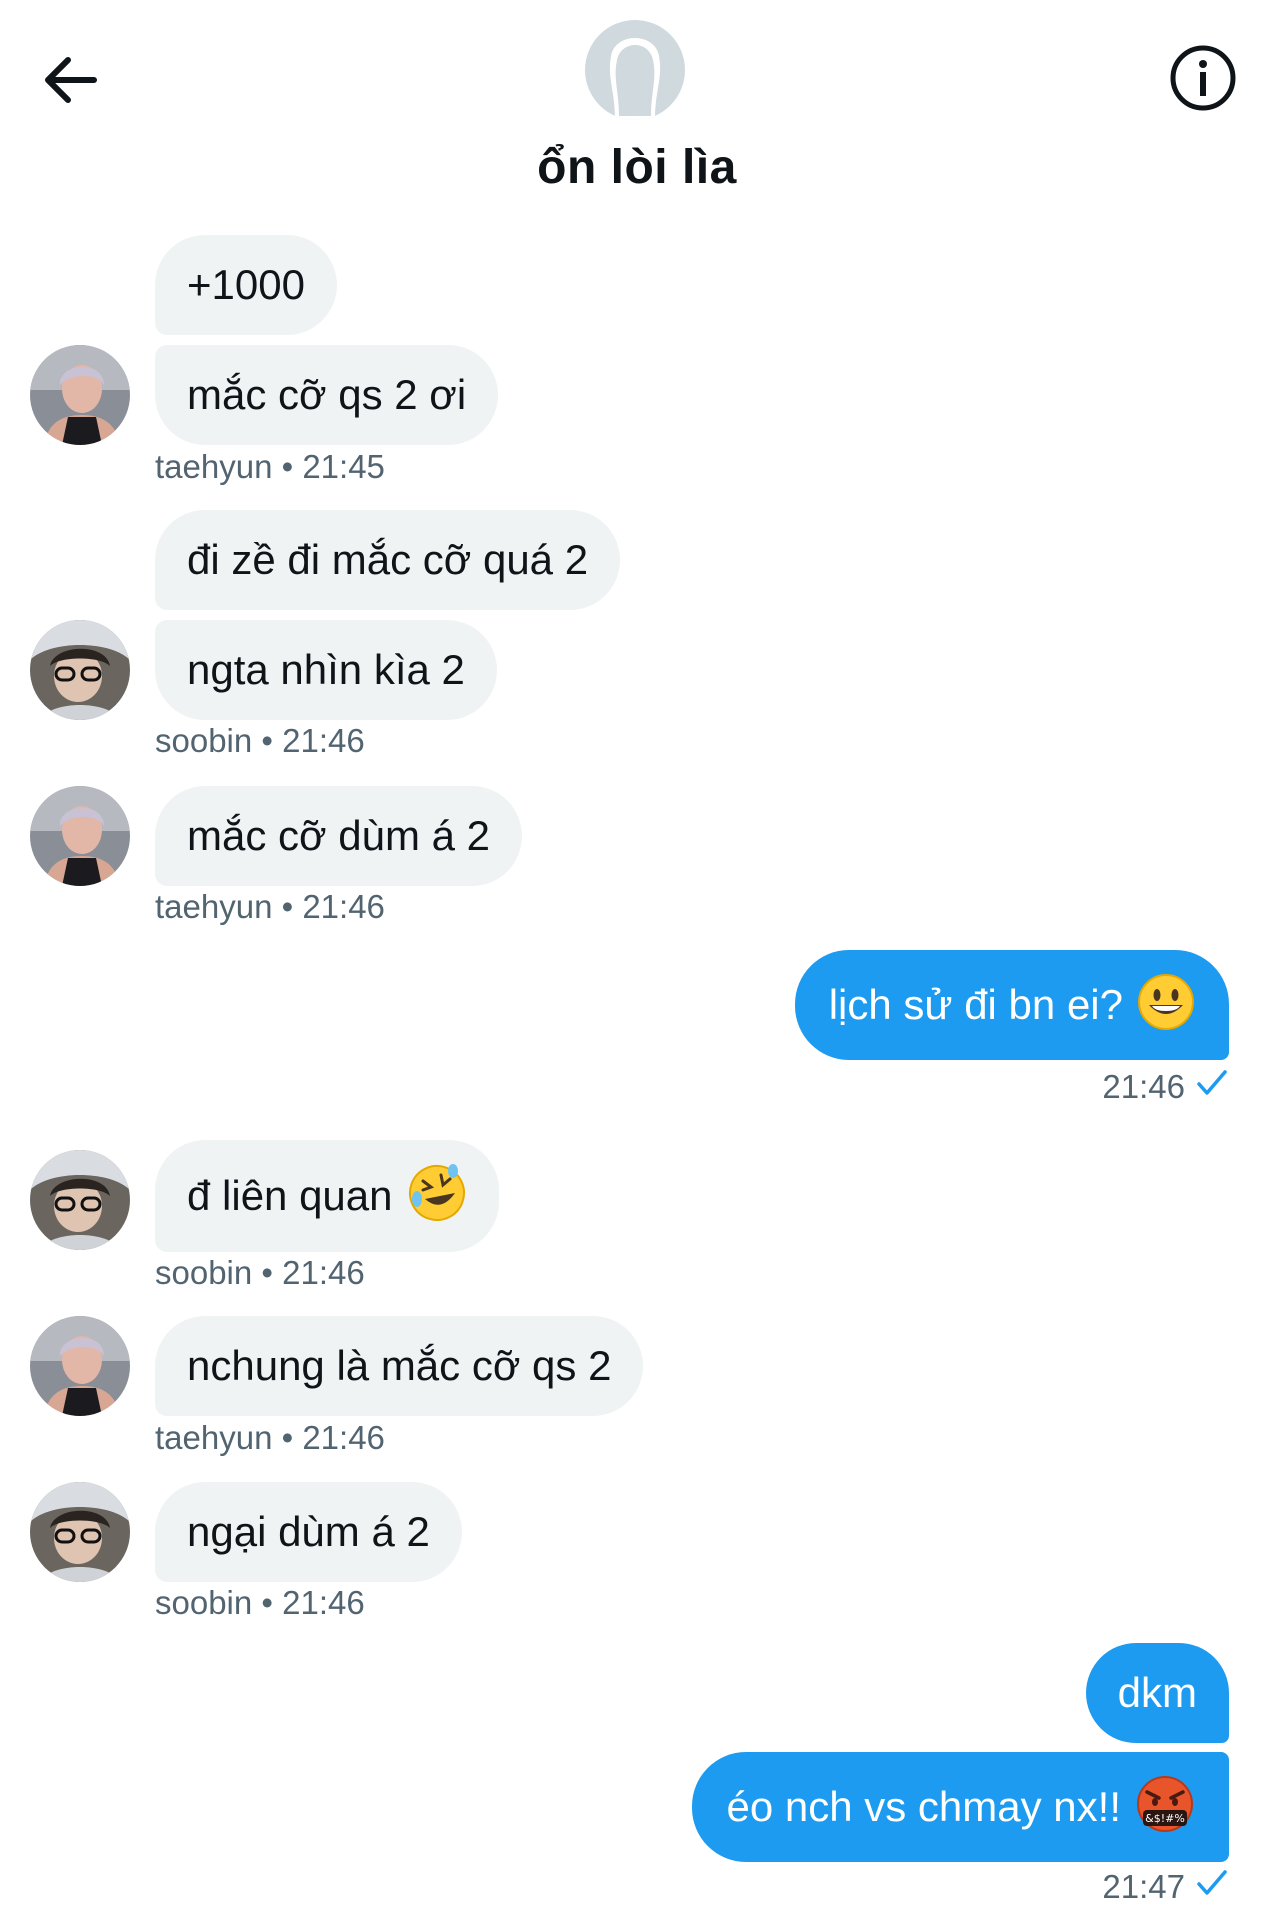  I want to click on message-text: dkm, so click(1157, 1692).